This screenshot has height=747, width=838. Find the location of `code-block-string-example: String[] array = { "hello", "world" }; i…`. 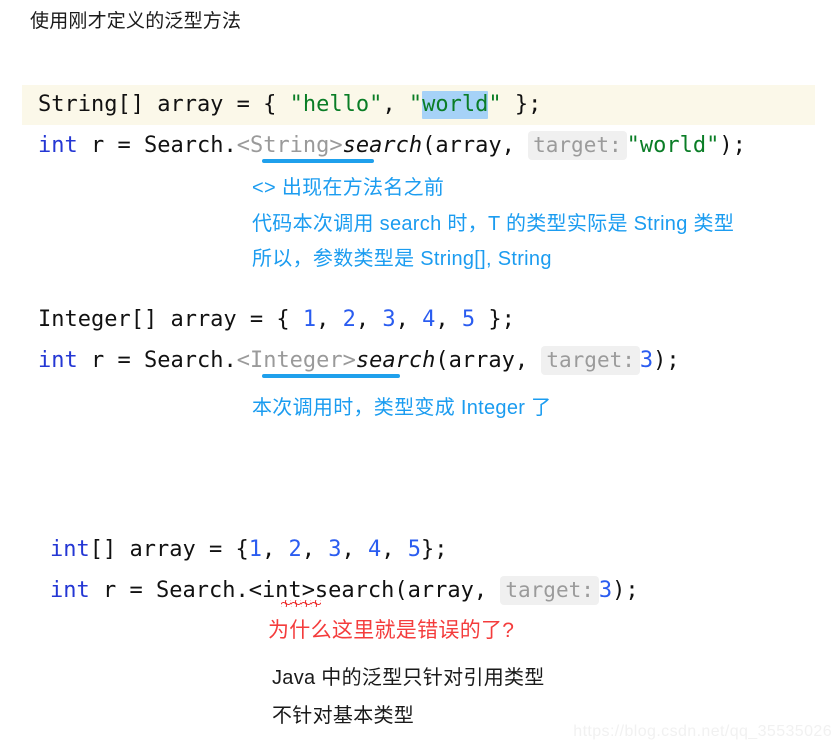

code-block-string-example: String[] array = { "hello", "world" }; i… is located at coordinates (418, 125).